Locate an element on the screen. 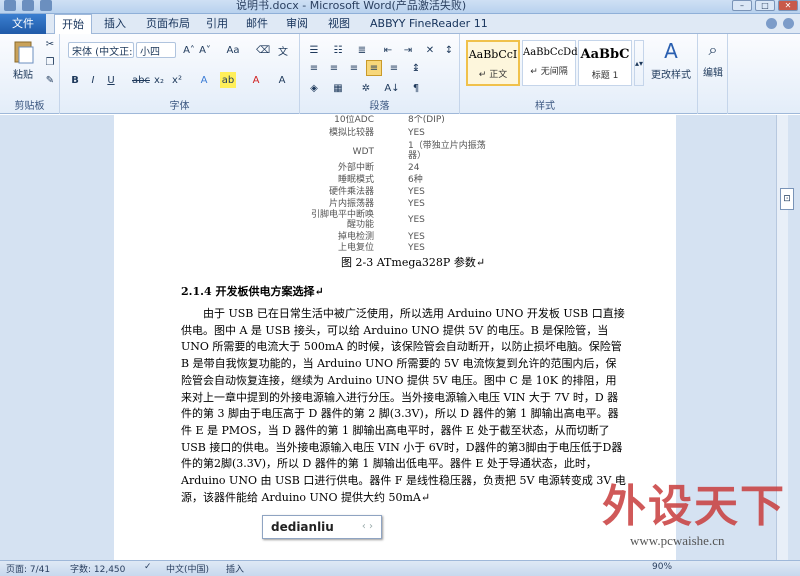 The height and width of the screenshot is (576, 800). font-label: 字体 is located at coordinates (179, 106).